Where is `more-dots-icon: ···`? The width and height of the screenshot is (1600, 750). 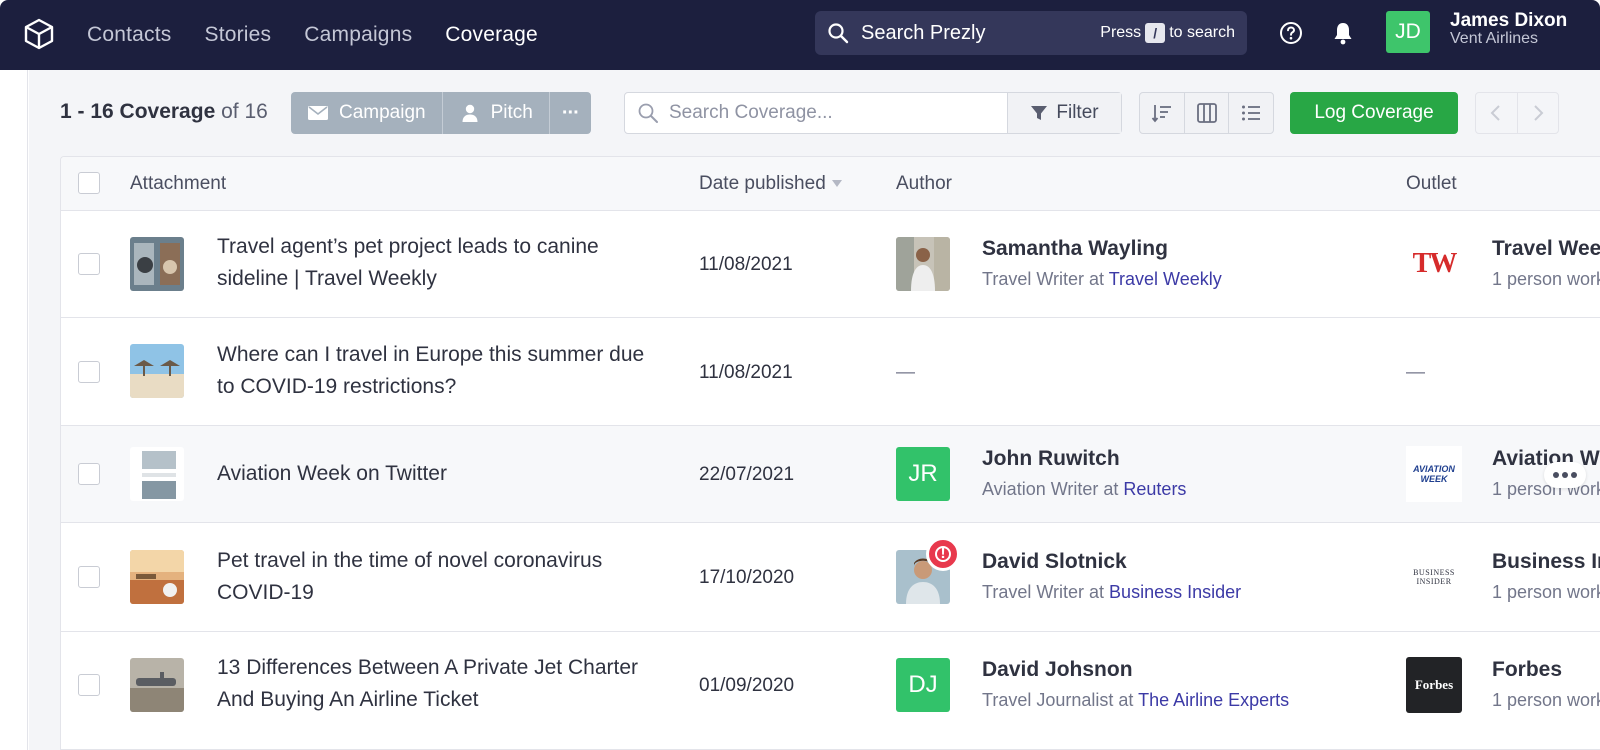
more-dots-icon: ··· is located at coordinates (570, 112).